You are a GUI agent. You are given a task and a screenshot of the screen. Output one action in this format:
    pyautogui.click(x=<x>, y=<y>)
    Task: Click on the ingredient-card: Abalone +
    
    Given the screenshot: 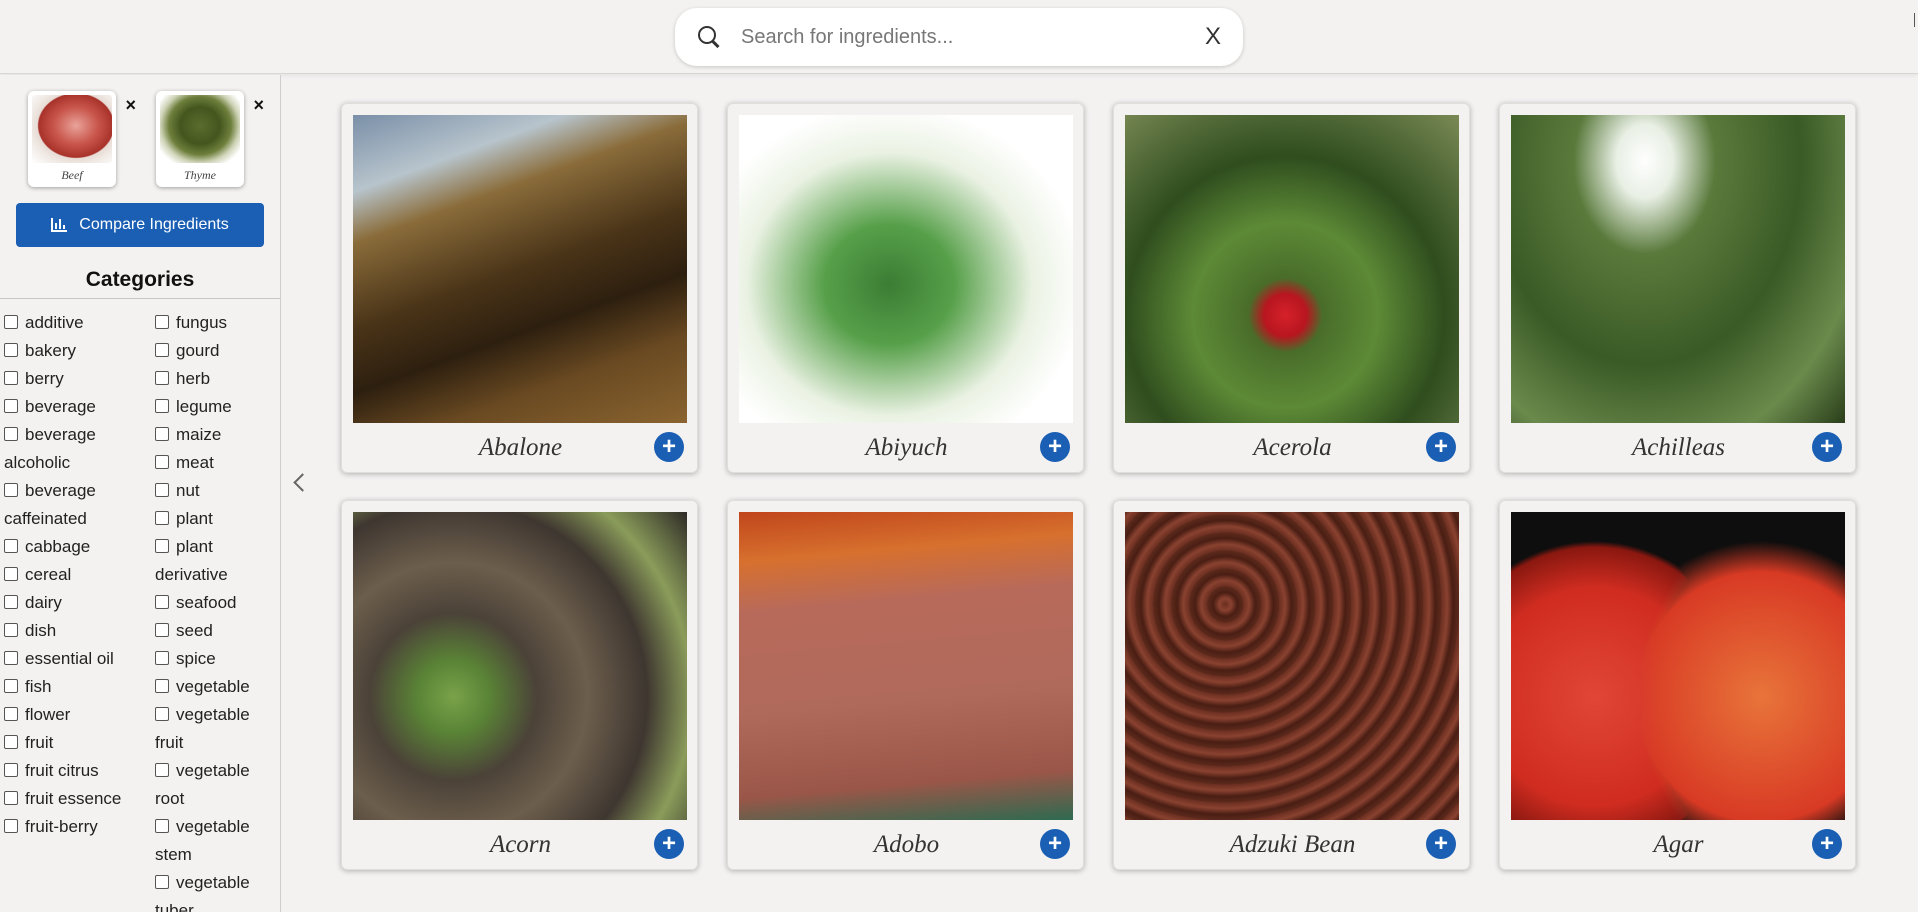 What is the action you would take?
    pyautogui.click(x=519, y=288)
    